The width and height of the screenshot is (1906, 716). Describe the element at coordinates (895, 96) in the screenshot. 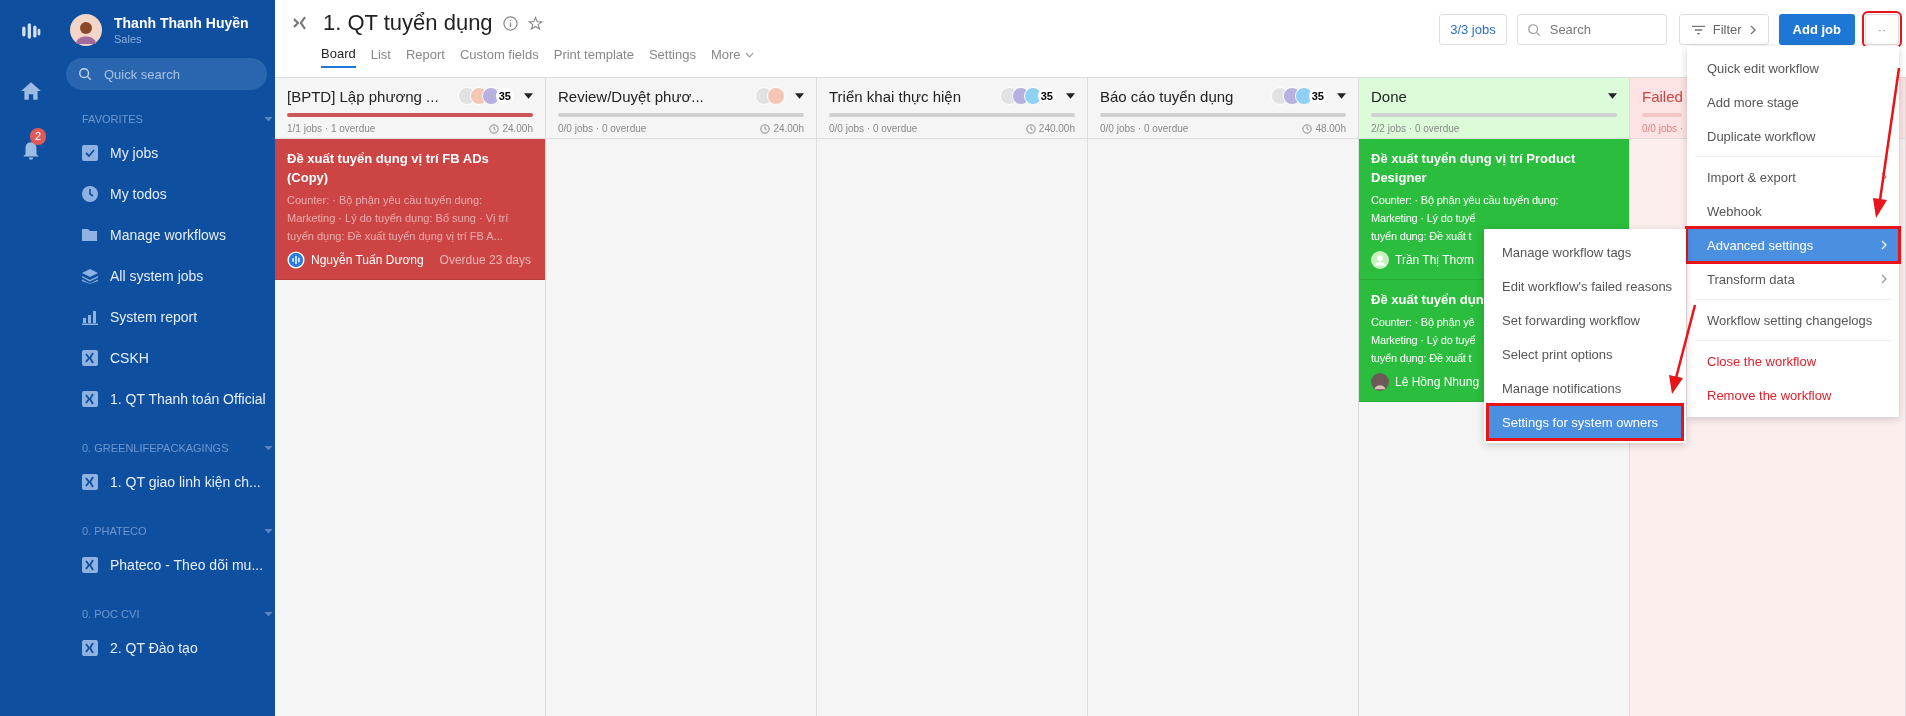

I see `stage-name: Triển khai thực hiện` at that location.